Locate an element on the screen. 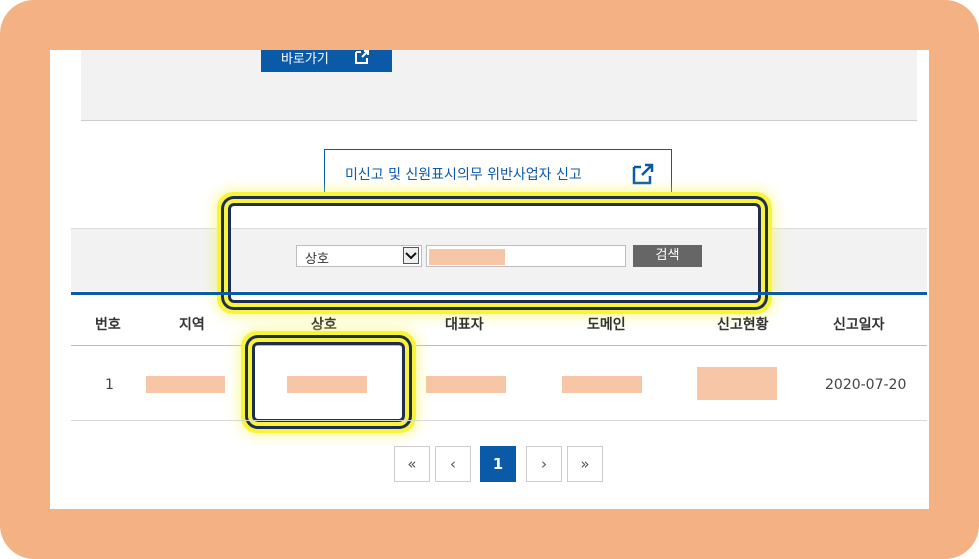  report-button-label: 미신고 및 신원표시의무 위반사업자 신고 is located at coordinates (463, 175).